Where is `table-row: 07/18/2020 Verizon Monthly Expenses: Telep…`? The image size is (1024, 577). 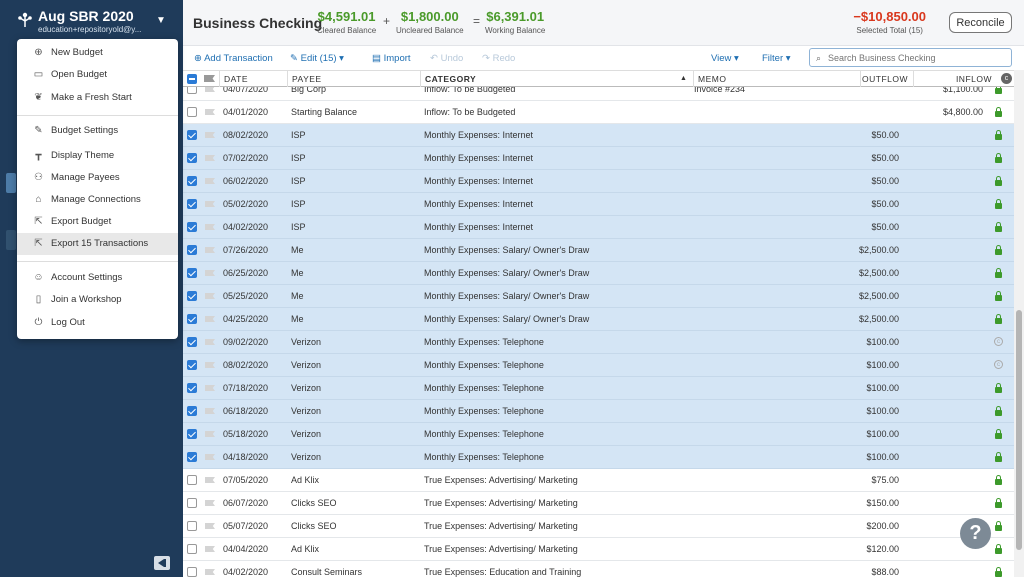 table-row: 07/18/2020 Verizon Monthly Expenses: Telep… is located at coordinates (598, 388).